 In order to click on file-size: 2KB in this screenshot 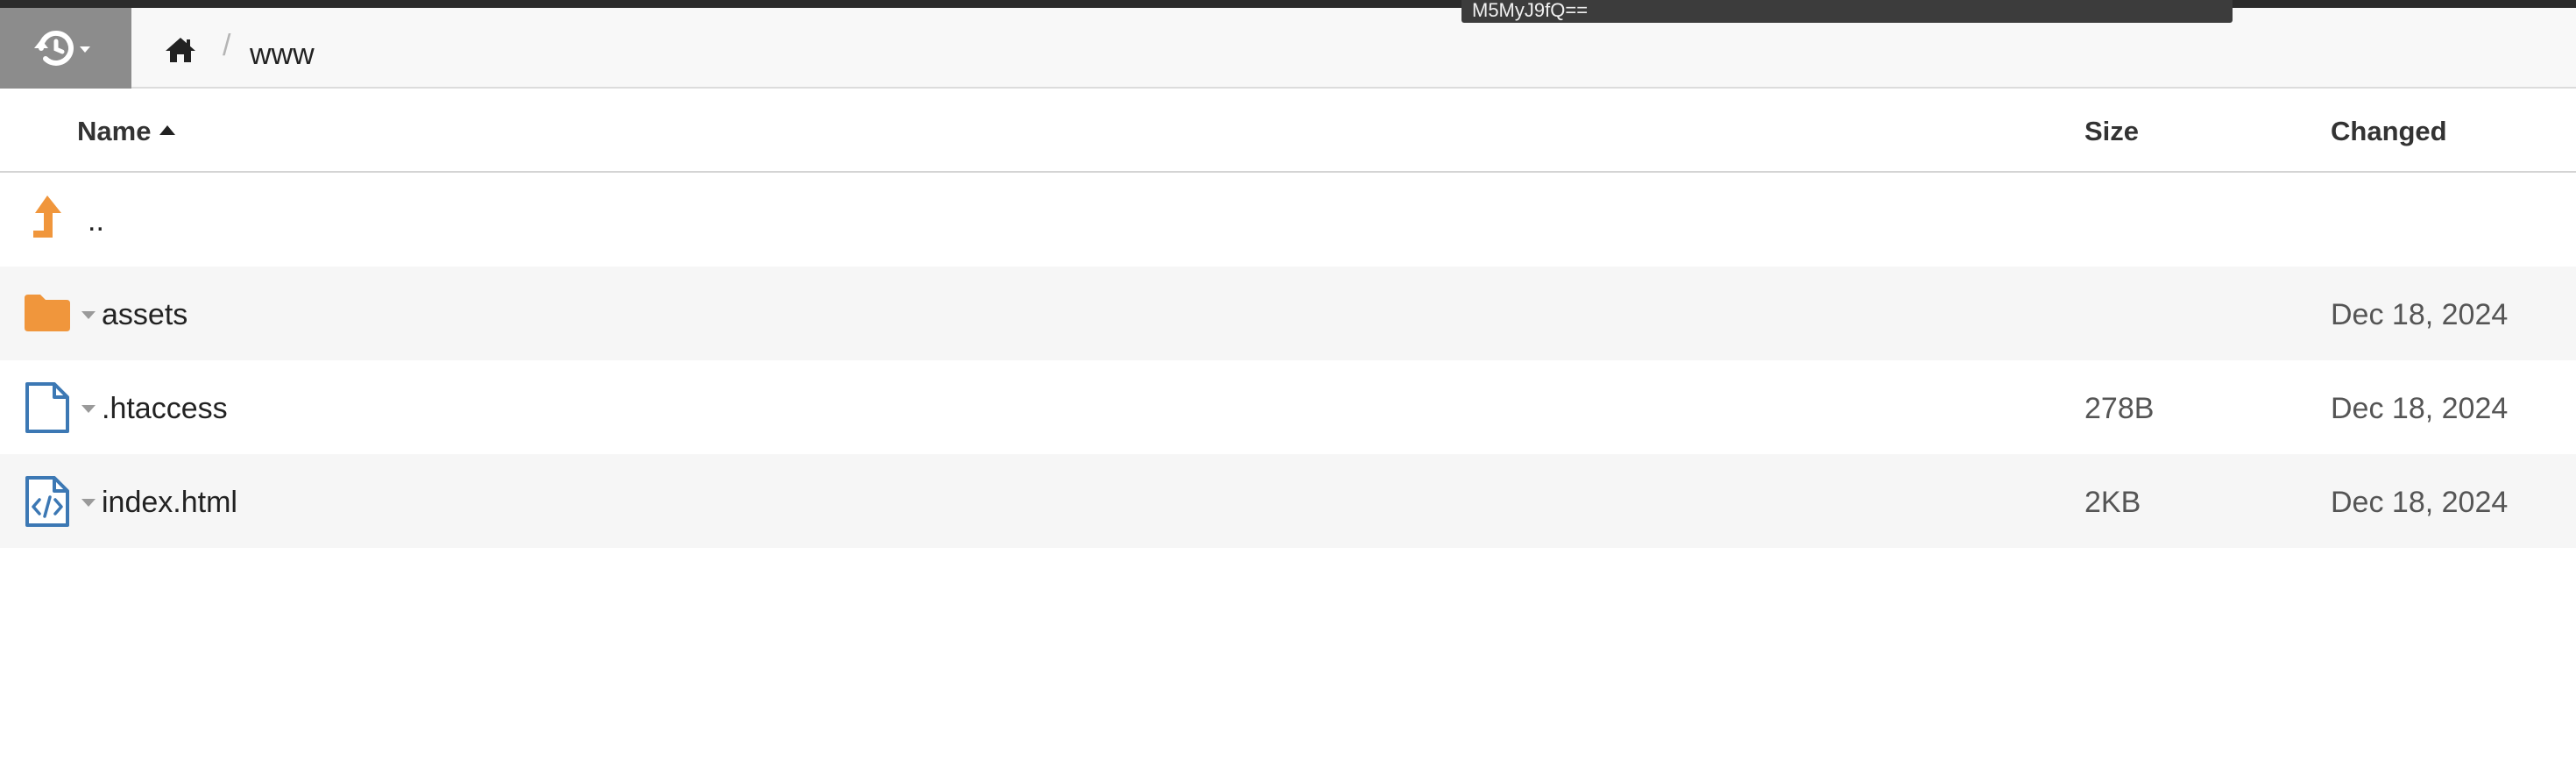, I will do `click(2112, 503)`.